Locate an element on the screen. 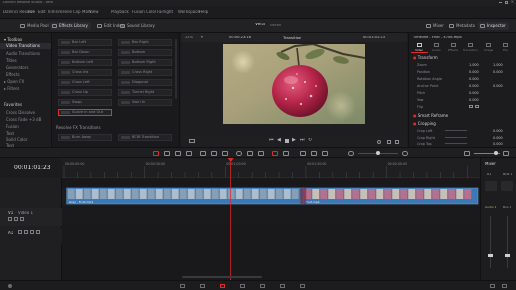  menu-item-workspace: Workspace is located at coordinates (189, 12).